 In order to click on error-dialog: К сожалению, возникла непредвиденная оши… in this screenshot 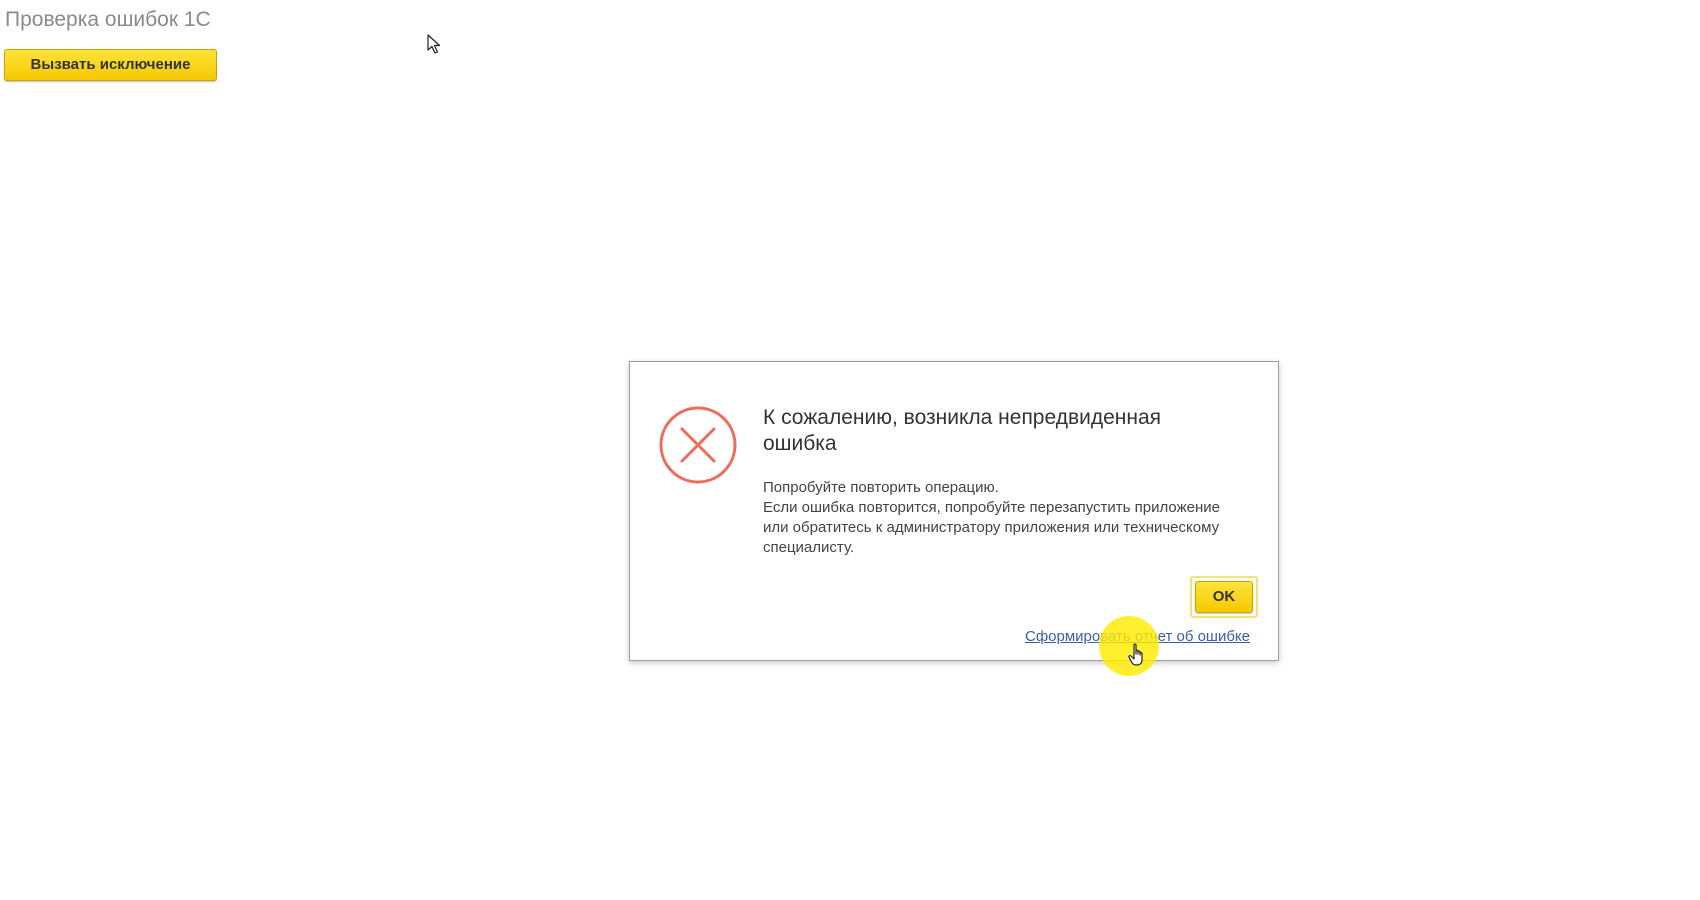, I will do `click(954, 511)`.